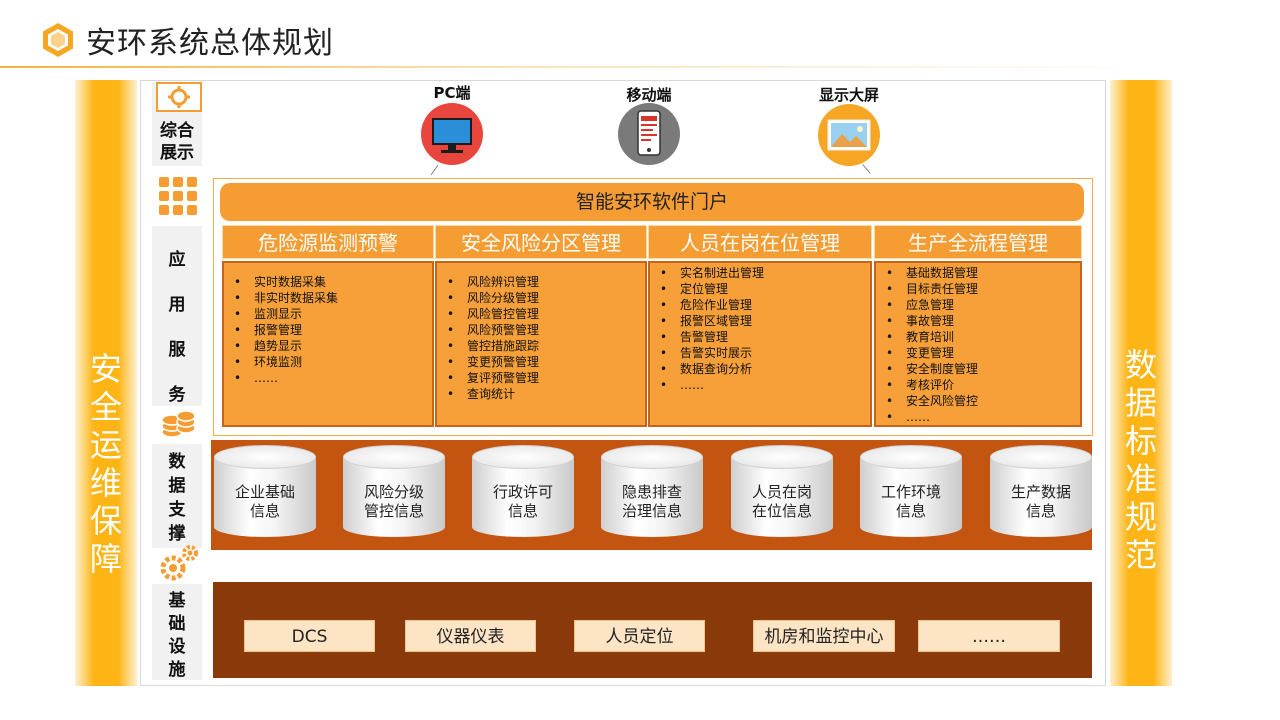  Describe the element at coordinates (546, 362) in the screenshot. I see `list-item: 变更预警管理` at that location.